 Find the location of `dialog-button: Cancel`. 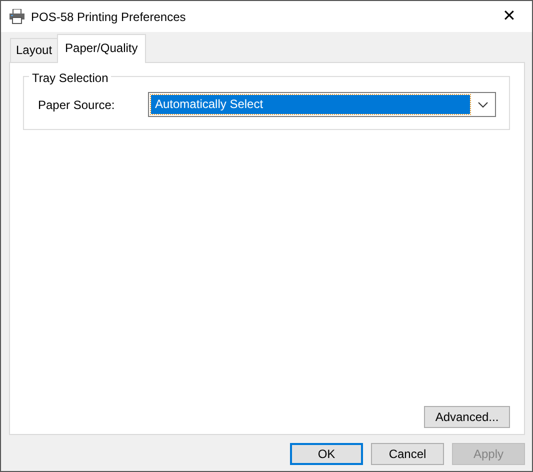

dialog-button: Cancel is located at coordinates (407, 454).